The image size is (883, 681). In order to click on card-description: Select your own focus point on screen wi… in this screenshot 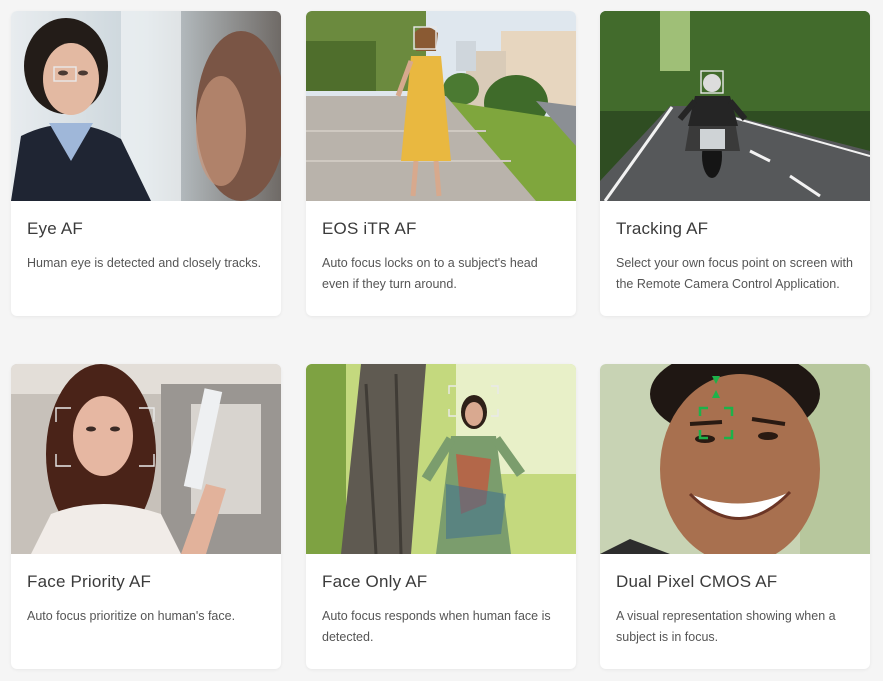, I will do `click(734, 273)`.